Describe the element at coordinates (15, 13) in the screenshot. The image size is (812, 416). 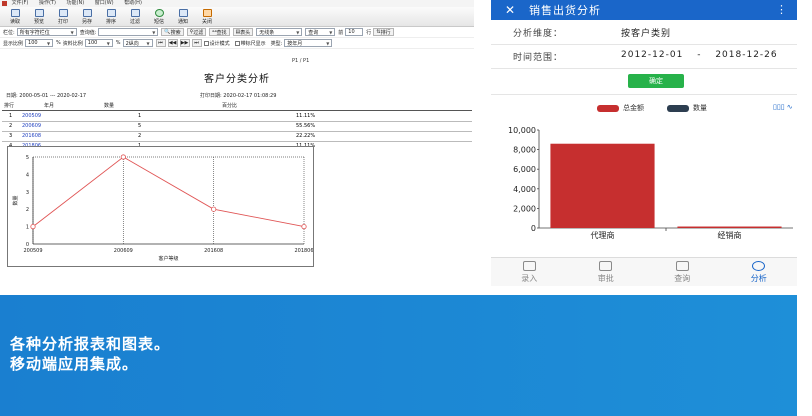
I see `read-icon` at that location.